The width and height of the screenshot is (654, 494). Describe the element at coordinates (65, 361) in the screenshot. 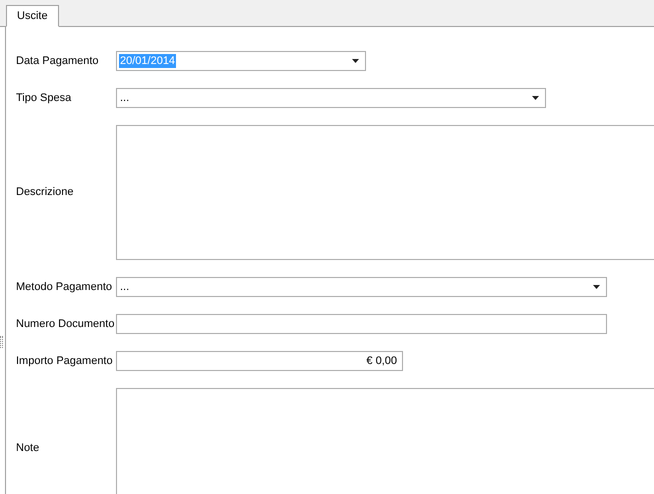

I see `field-label: Importo Pagamento` at that location.